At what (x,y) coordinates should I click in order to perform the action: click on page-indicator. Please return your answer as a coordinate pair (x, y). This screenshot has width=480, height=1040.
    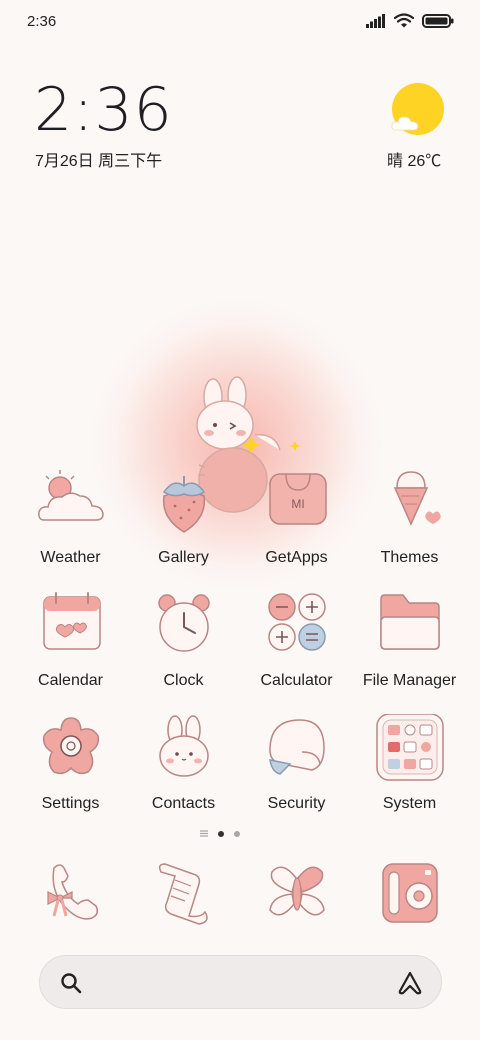
    Looking at the image, I should click on (220, 833).